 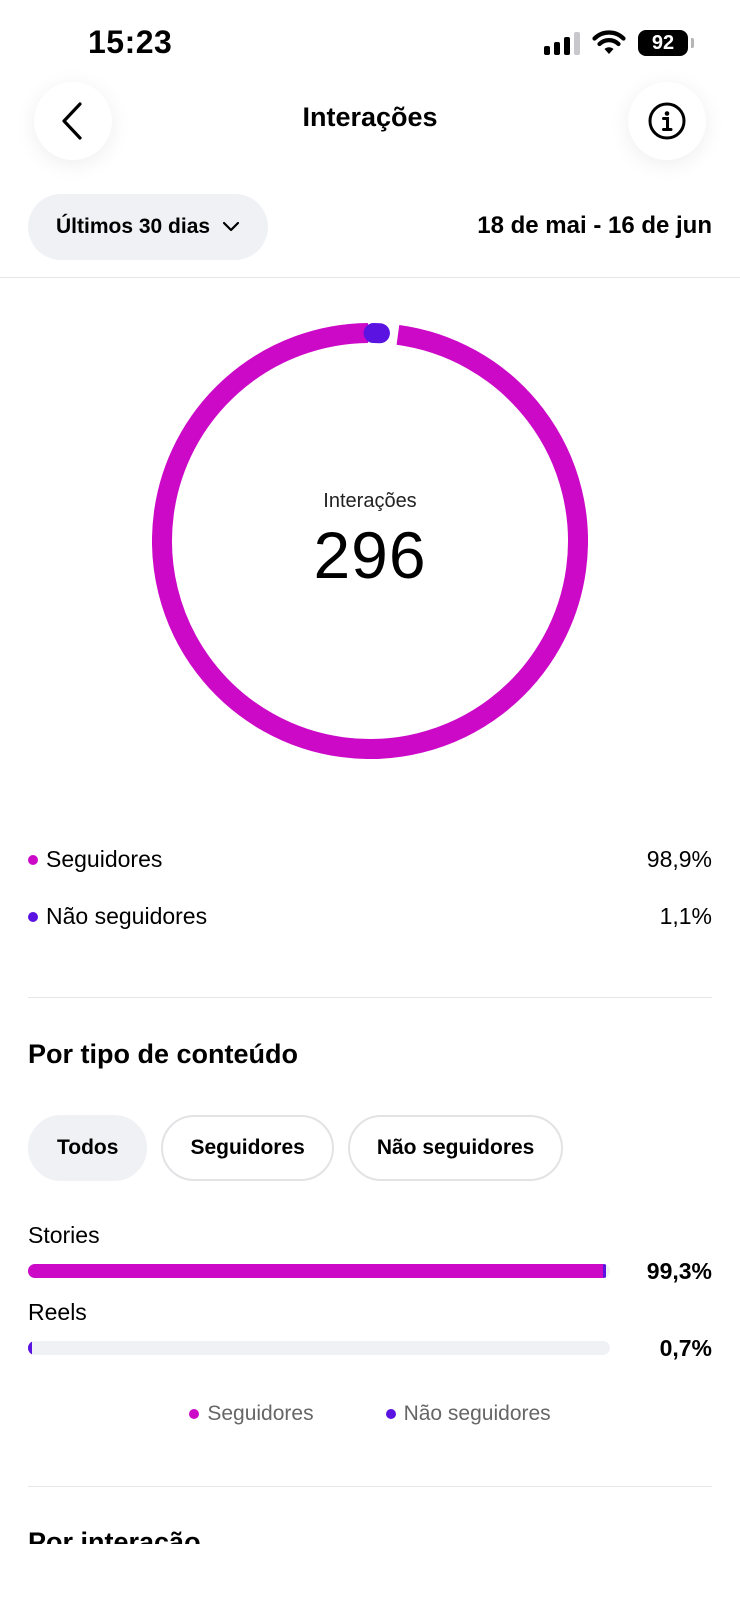 I want to click on chip-non-followers: Não seguidores, so click(x=455, y=1148).